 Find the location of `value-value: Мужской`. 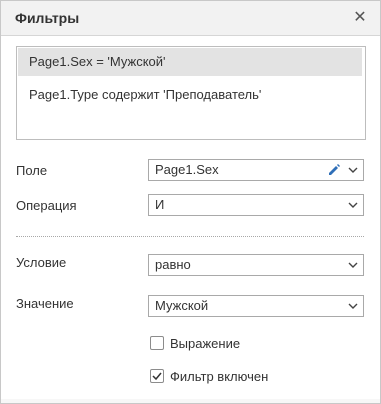

value-value: Мужской is located at coordinates (182, 305).